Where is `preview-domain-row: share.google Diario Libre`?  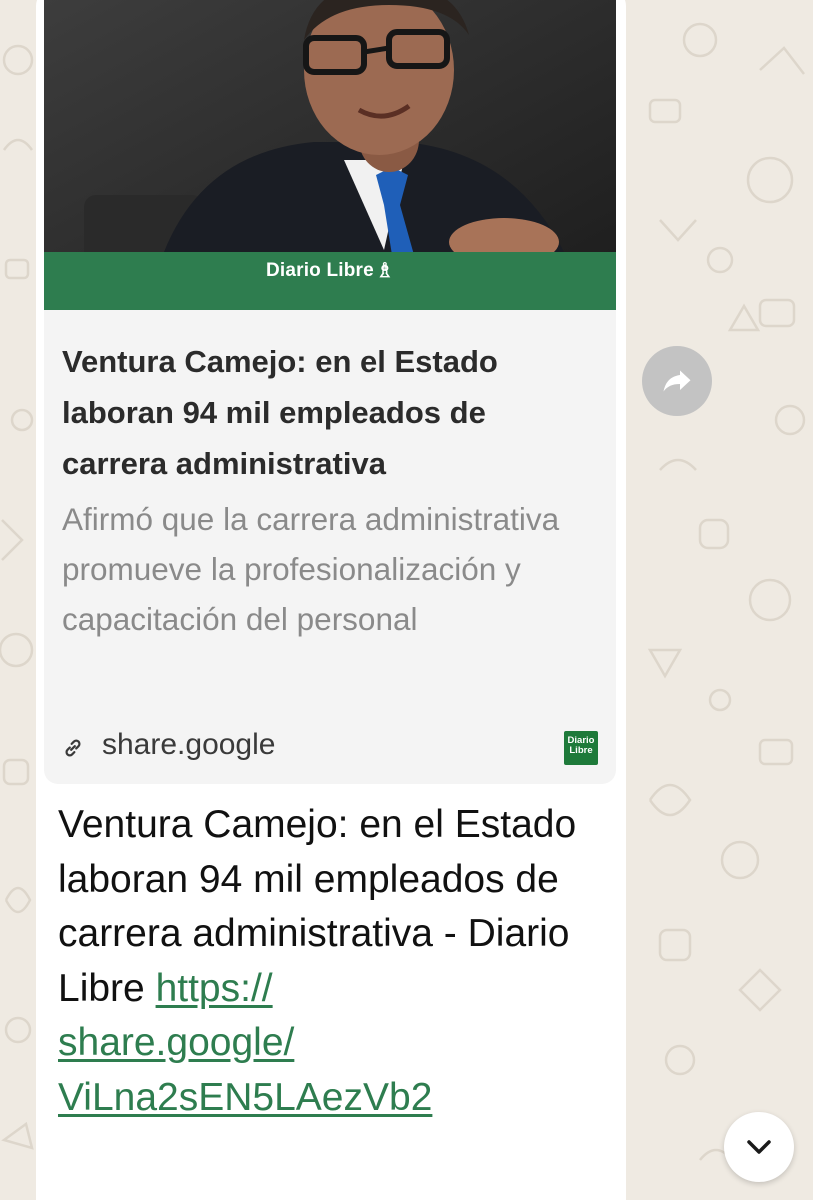 preview-domain-row: share.google Diario Libre is located at coordinates (330, 748).